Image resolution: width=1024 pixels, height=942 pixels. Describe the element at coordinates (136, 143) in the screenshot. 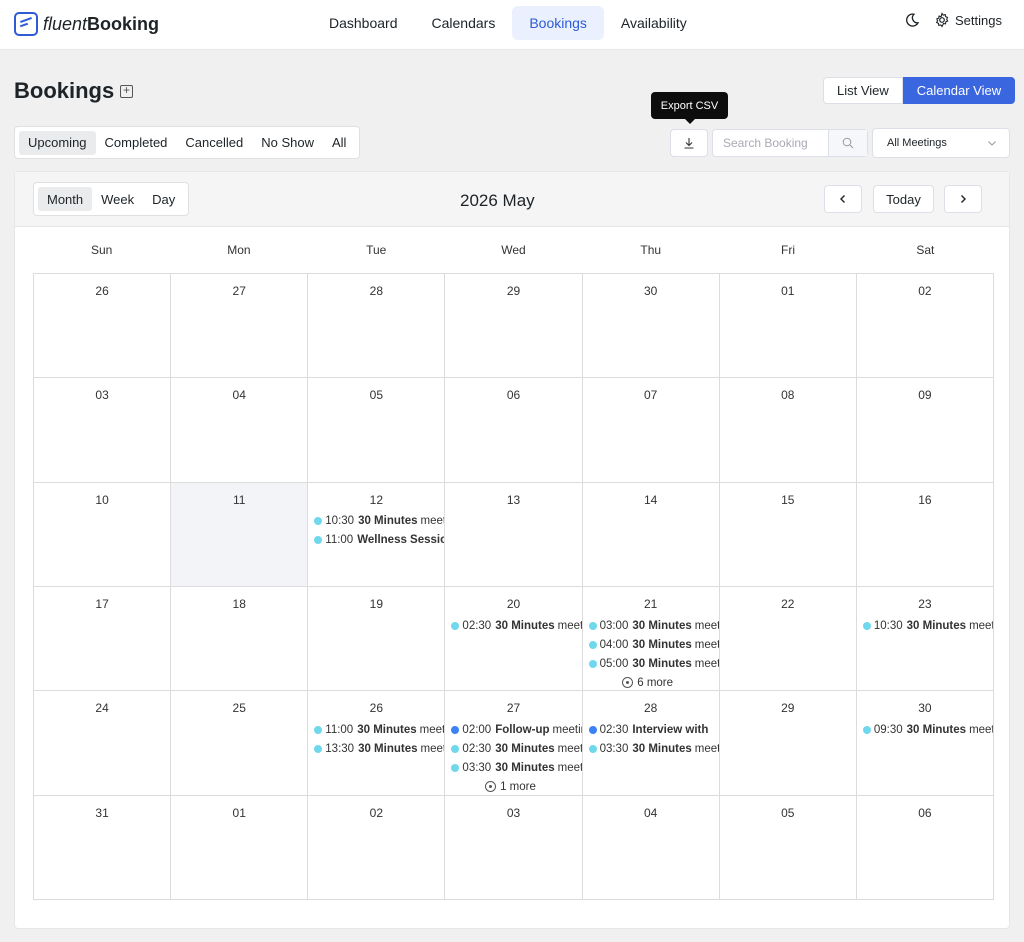

I see `filter-completed: Completed` at that location.